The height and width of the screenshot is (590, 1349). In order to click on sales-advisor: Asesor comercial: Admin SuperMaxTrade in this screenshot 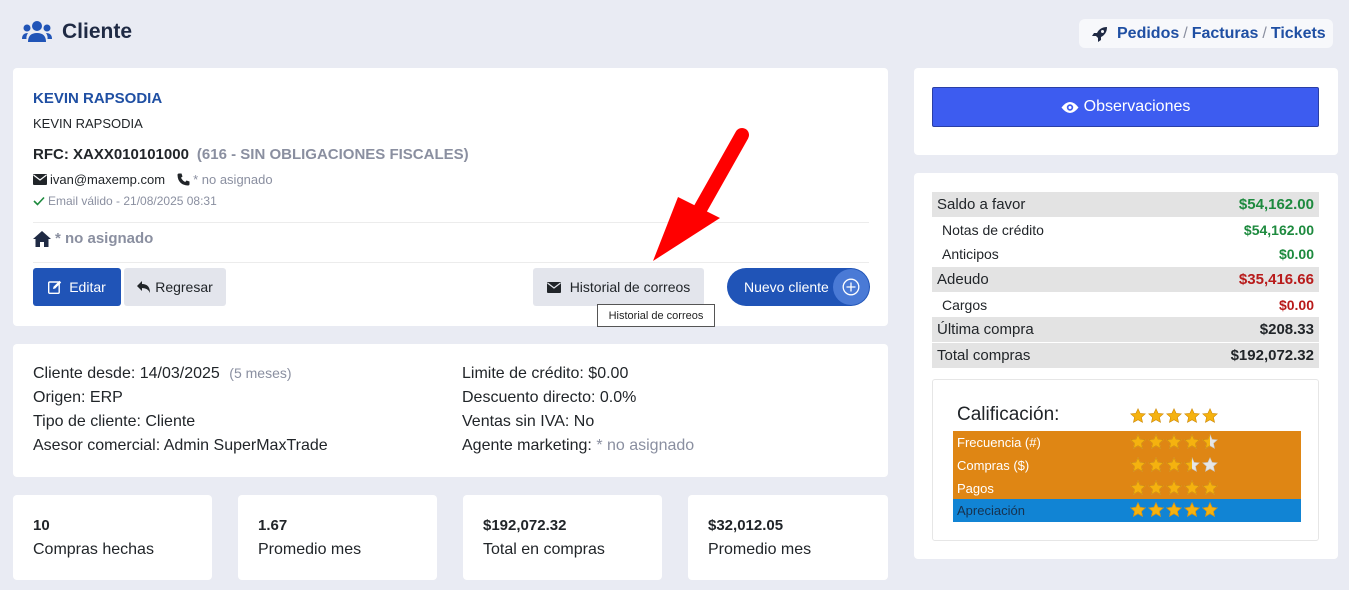, I will do `click(180, 445)`.